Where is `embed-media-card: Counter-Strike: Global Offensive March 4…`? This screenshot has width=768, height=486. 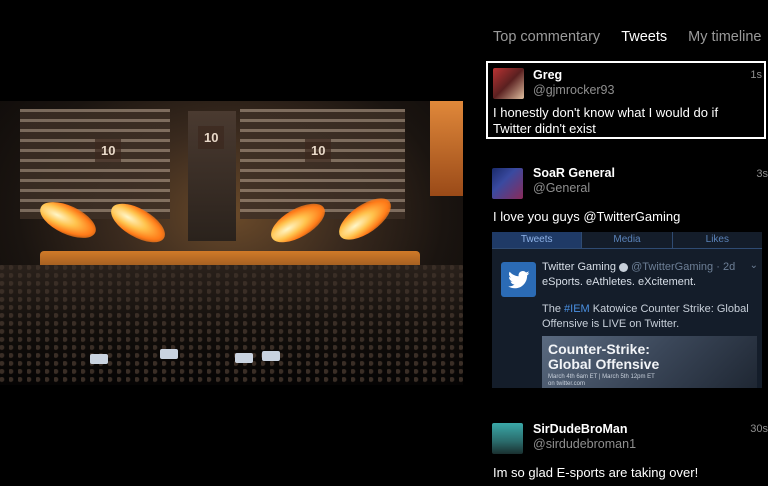 embed-media-card: Counter-Strike: Global Offensive March 4… is located at coordinates (649, 362).